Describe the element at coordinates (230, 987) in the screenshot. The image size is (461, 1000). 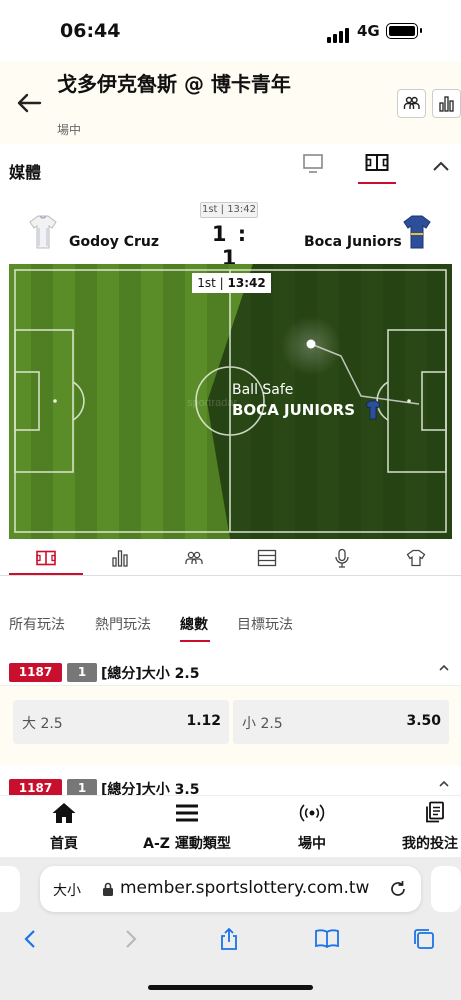
I see `home-indicator` at that location.